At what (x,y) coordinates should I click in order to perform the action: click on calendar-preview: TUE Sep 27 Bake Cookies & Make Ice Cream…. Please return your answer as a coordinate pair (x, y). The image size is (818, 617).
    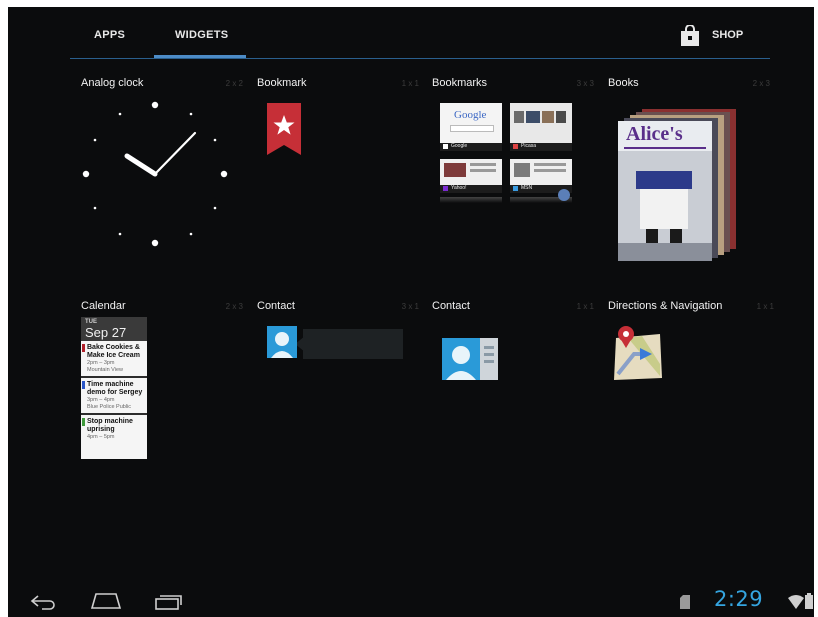
    Looking at the image, I should click on (114, 388).